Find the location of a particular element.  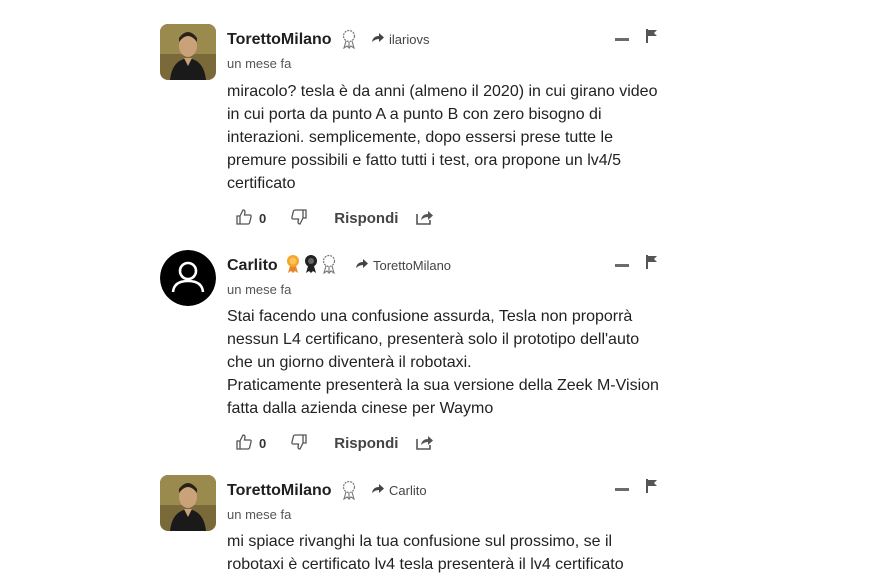

comment-line: fatta dalla azienda cinese per Waymo is located at coordinates (360, 408).